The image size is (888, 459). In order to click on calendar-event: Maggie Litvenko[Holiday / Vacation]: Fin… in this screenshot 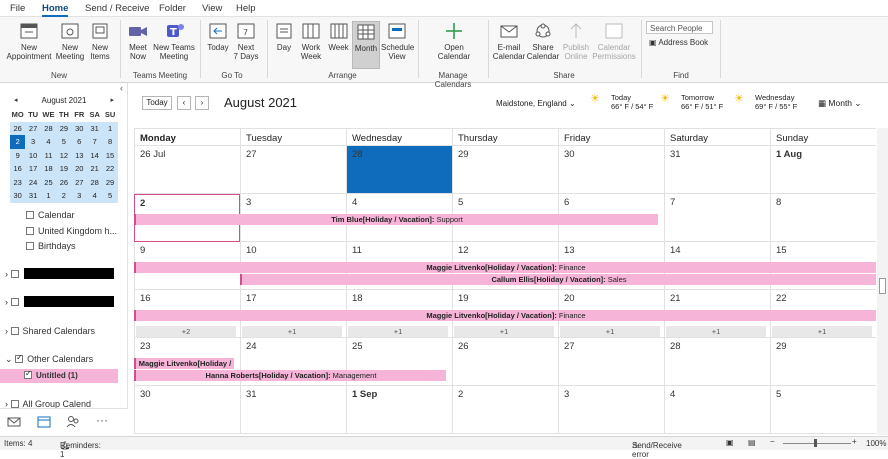, I will do `click(505, 267)`.